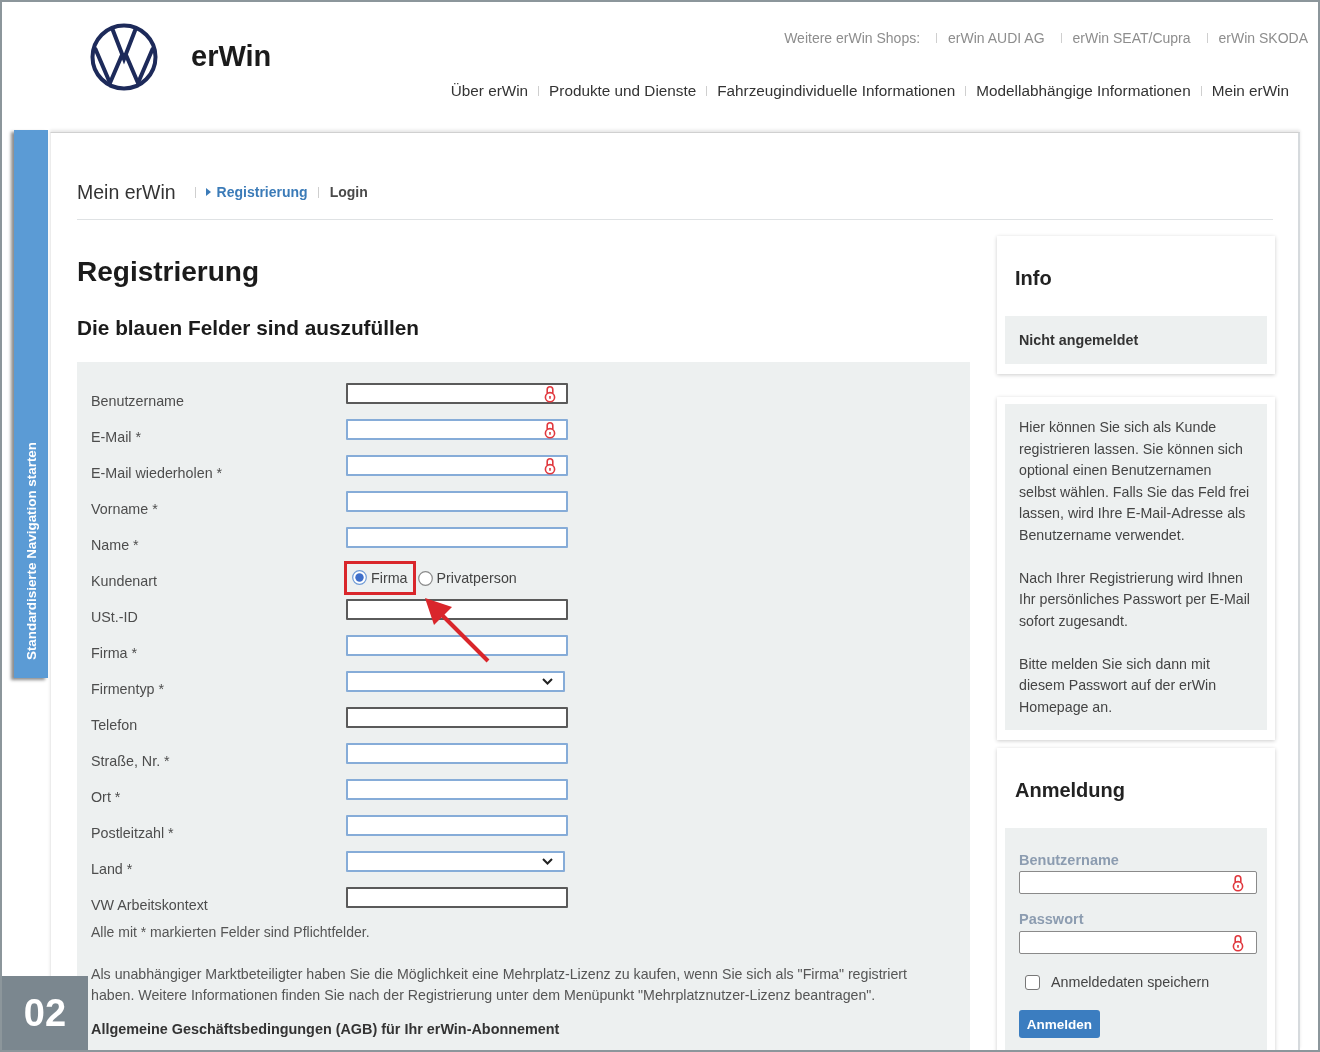 The image size is (1320, 1052). I want to click on field-label: E-Mail wiederholen *, so click(157, 473).